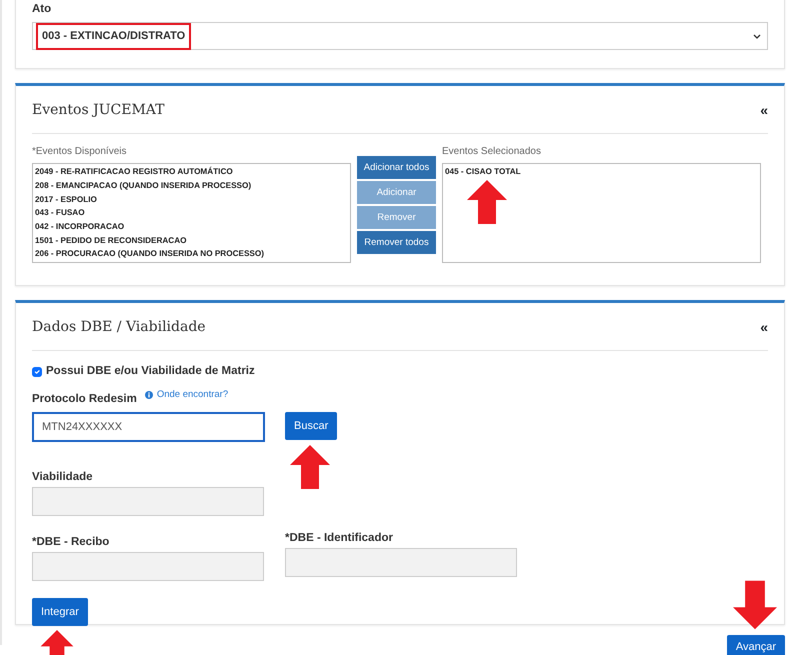 Image resolution: width=800 pixels, height=655 pixels. Describe the element at coordinates (311, 426) in the screenshot. I see `search-button: Buscar` at that location.